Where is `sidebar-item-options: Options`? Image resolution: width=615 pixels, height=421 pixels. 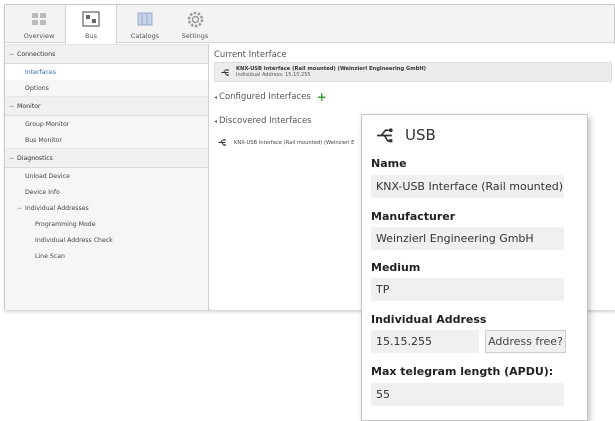
sidebar-item-options: Options is located at coordinates (106, 88).